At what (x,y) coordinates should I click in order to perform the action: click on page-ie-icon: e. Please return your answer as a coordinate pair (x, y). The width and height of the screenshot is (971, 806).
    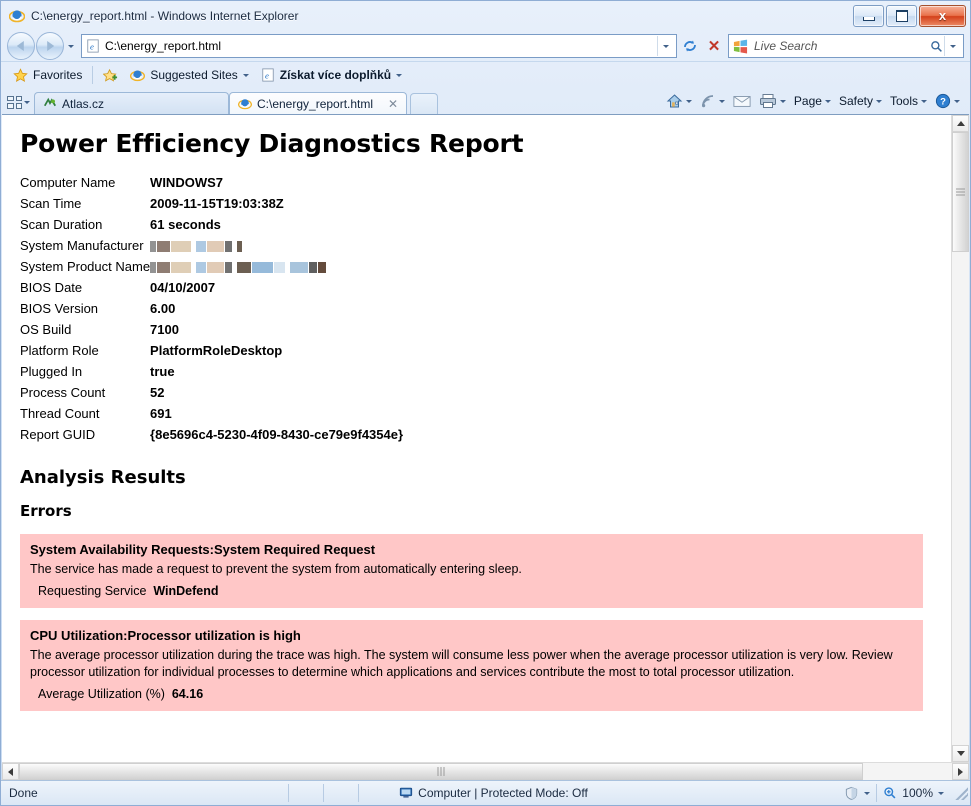
    Looking at the image, I should click on (93, 46).